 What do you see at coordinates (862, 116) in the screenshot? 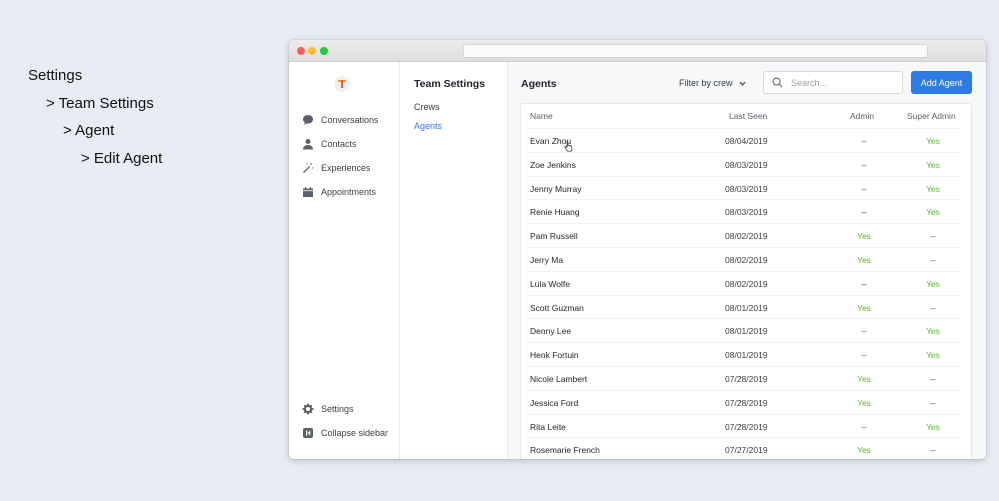
I see `column-header-admin: Admin` at bounding box center [862, 116].